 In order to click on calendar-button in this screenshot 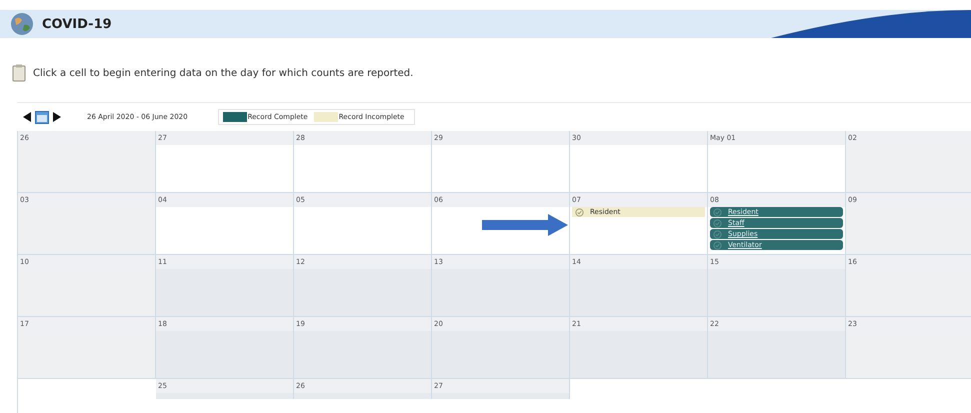, I will do `click(42, 117)`.